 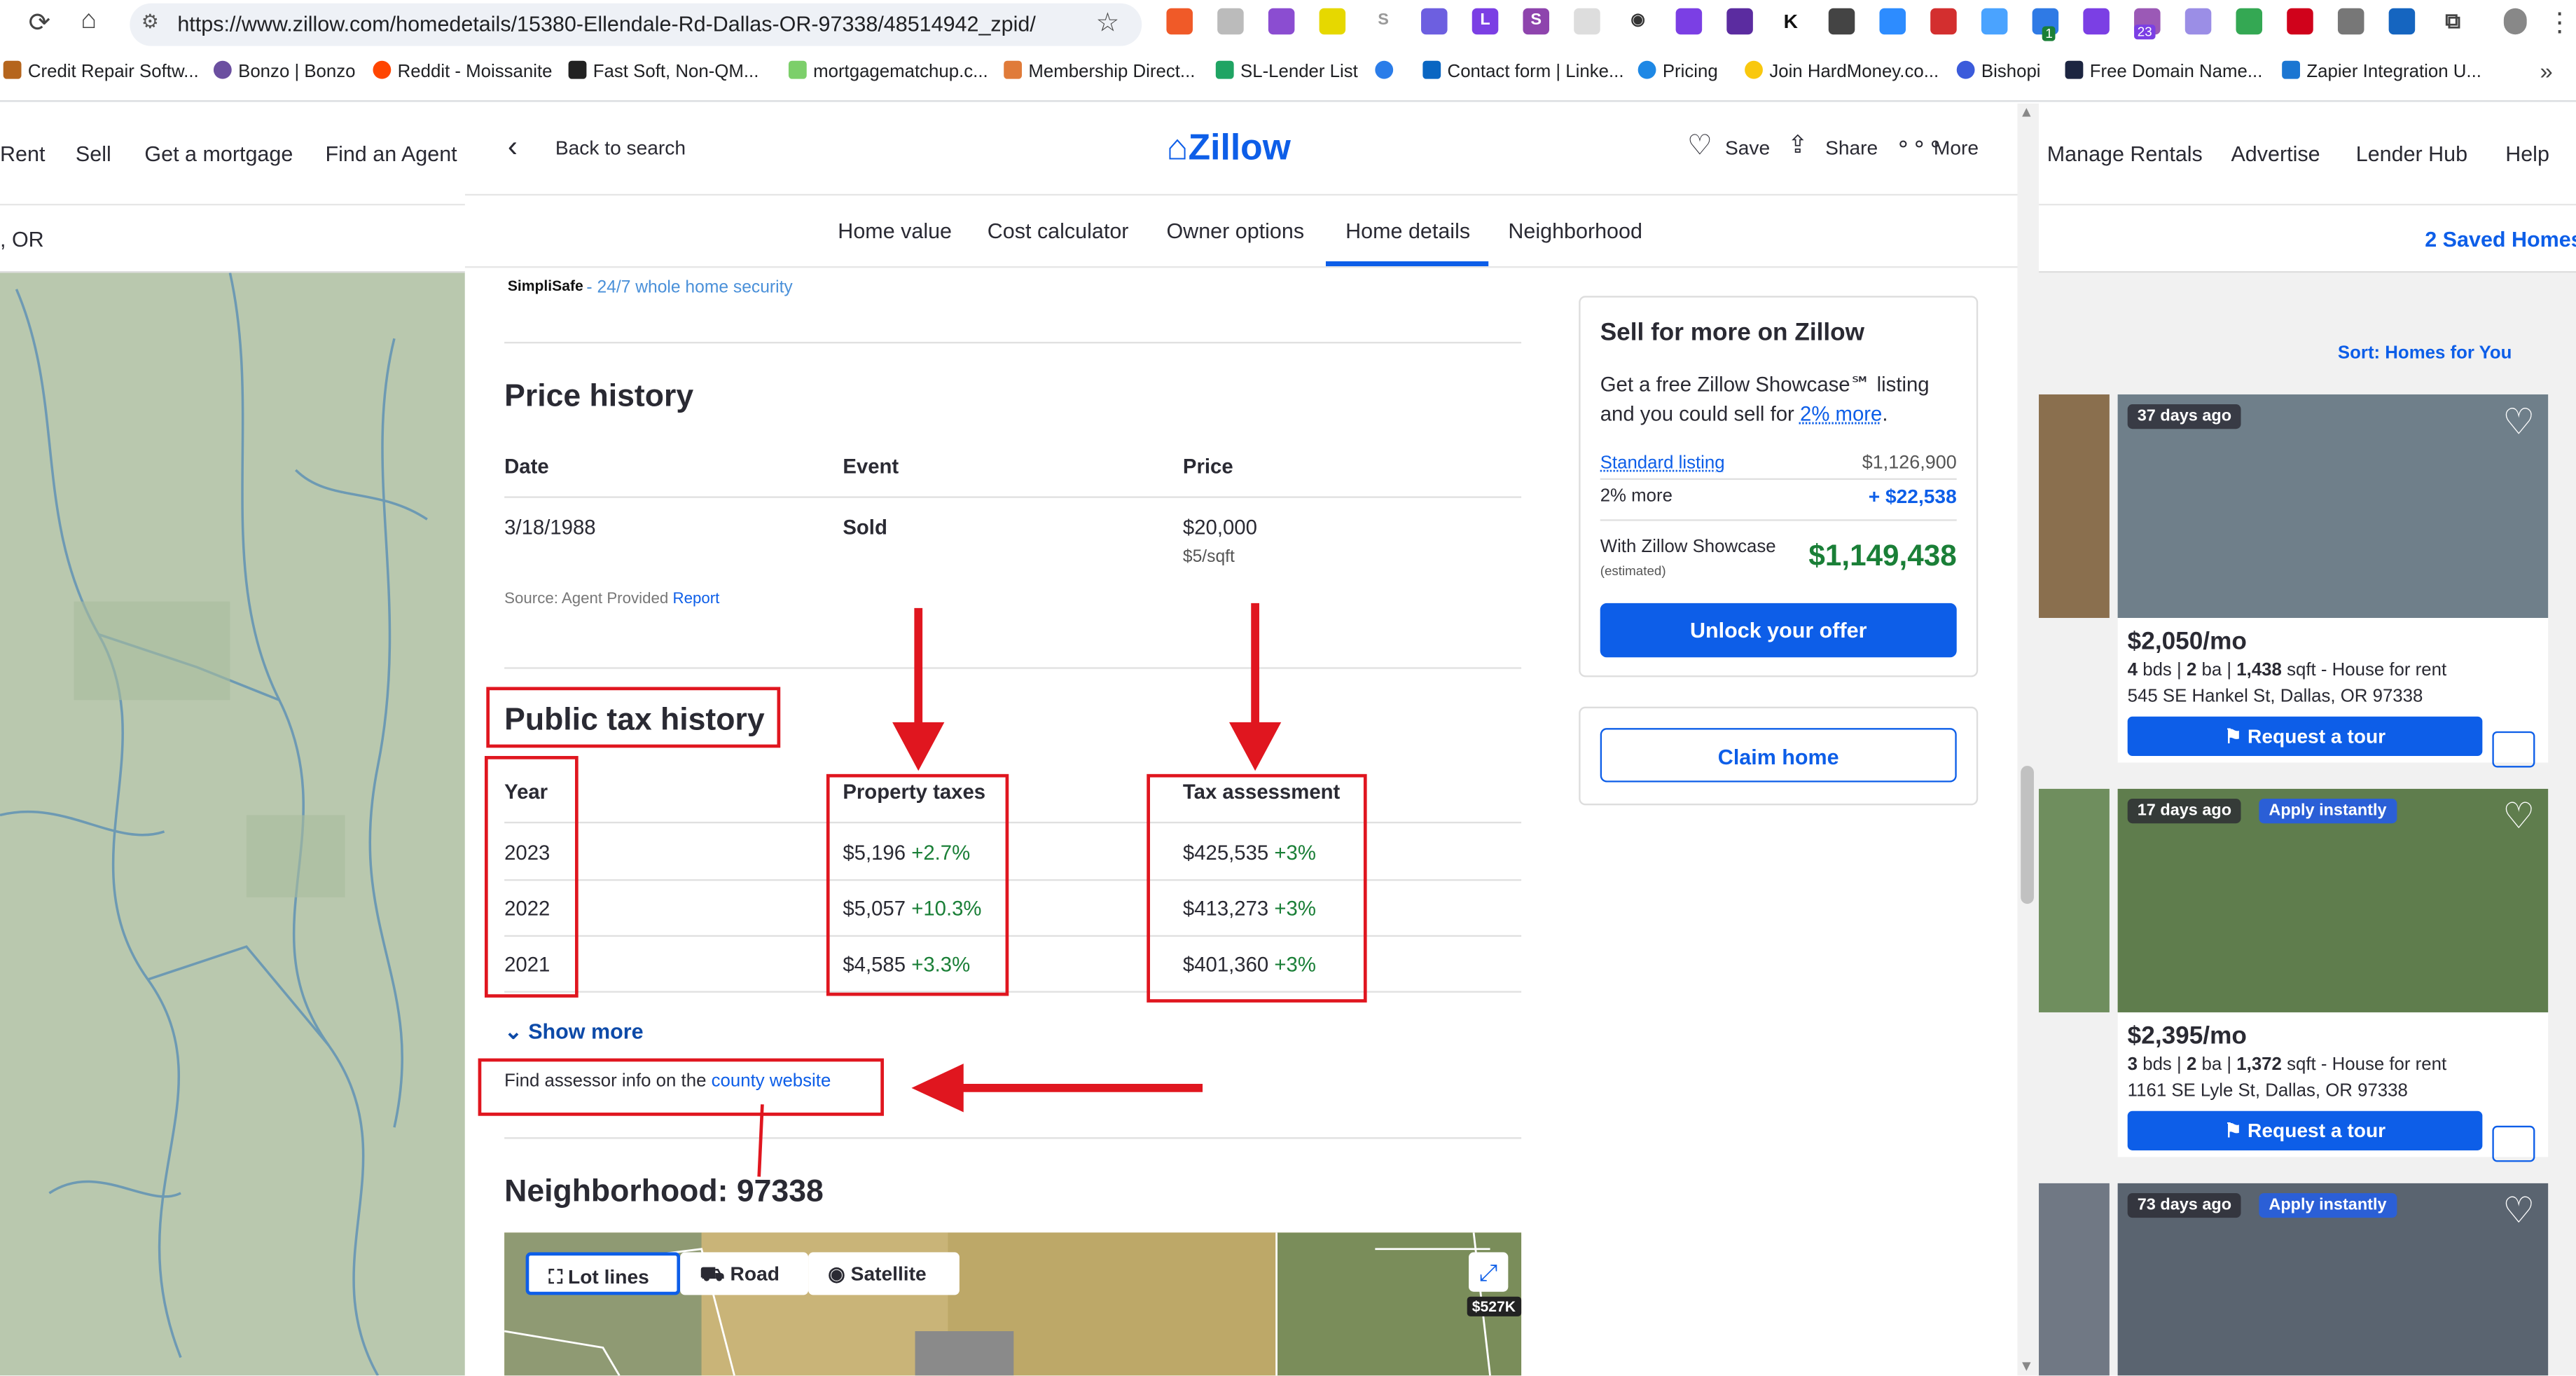 What do you see at coordinates (1255, 746) in the screenshot?
I see `arrow-head-assessment` at bounding box center [1255, 746].